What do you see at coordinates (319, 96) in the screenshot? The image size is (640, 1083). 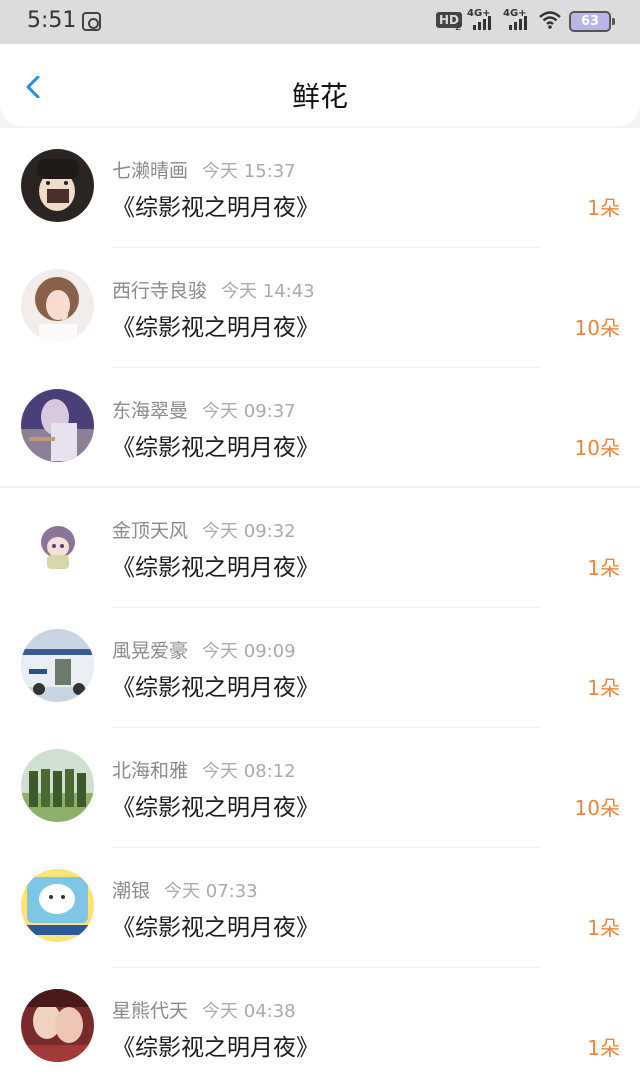 I see `page-title: 鲜花` at bounding box center [319, 96].